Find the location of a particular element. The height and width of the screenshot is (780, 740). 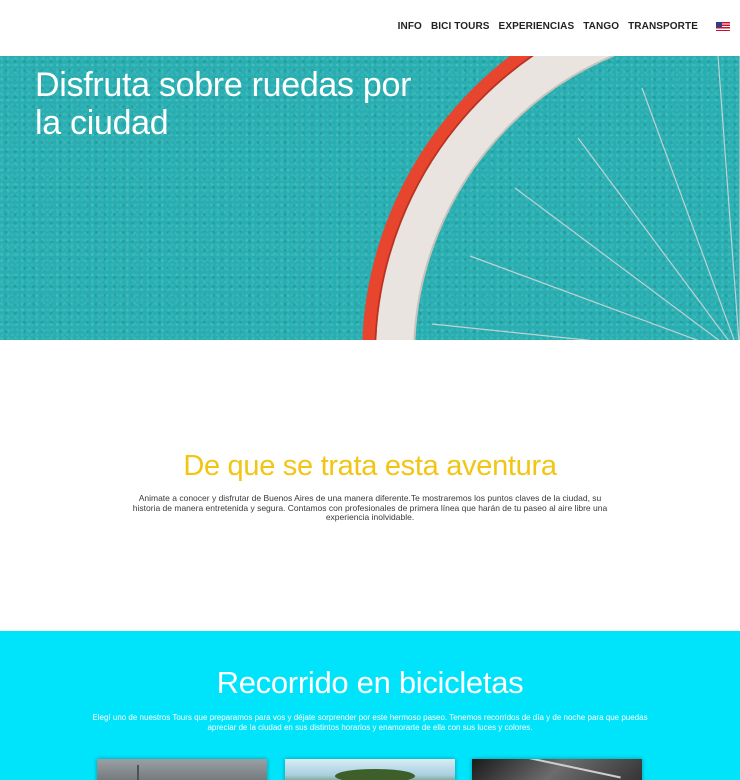

nav-experiencias: EXPERIENCIAS is located at coordinates (537, 26).